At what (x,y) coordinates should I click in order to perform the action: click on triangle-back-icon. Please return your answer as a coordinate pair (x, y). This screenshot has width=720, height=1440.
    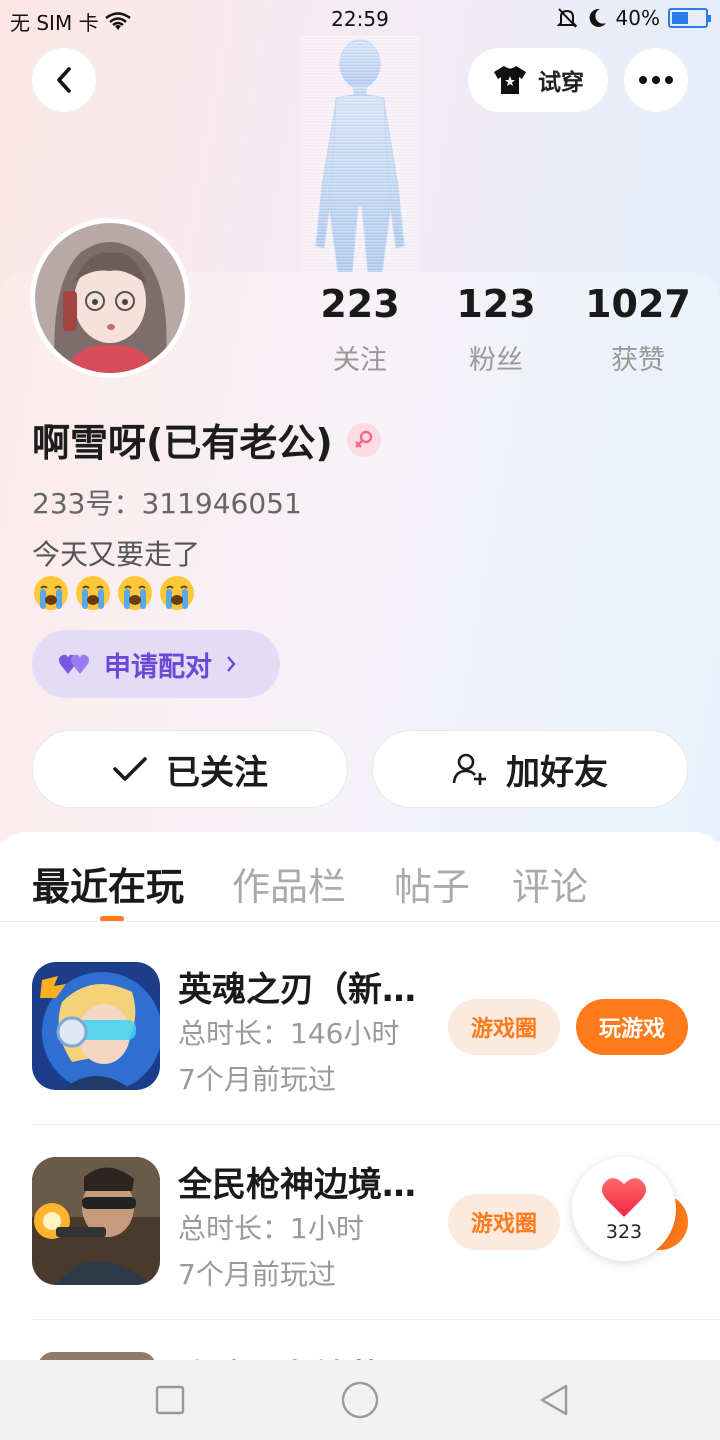
    Looking at the image, I should click on (554, 1400).